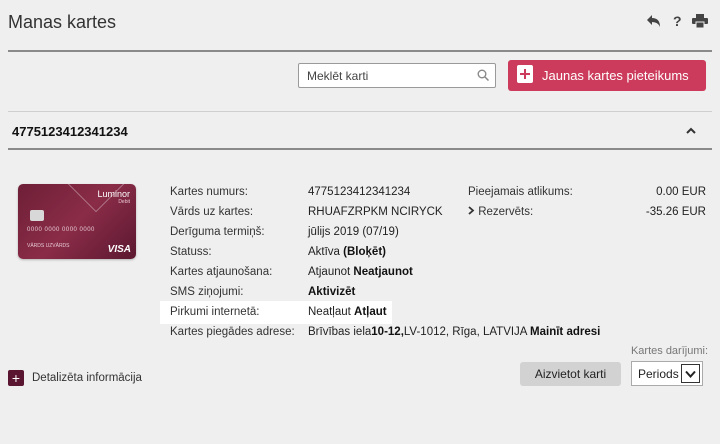  Describe the element at coordinates (681, 192) in the screenshot. I see `available-balance-value: 0.00 EUR` at that location.